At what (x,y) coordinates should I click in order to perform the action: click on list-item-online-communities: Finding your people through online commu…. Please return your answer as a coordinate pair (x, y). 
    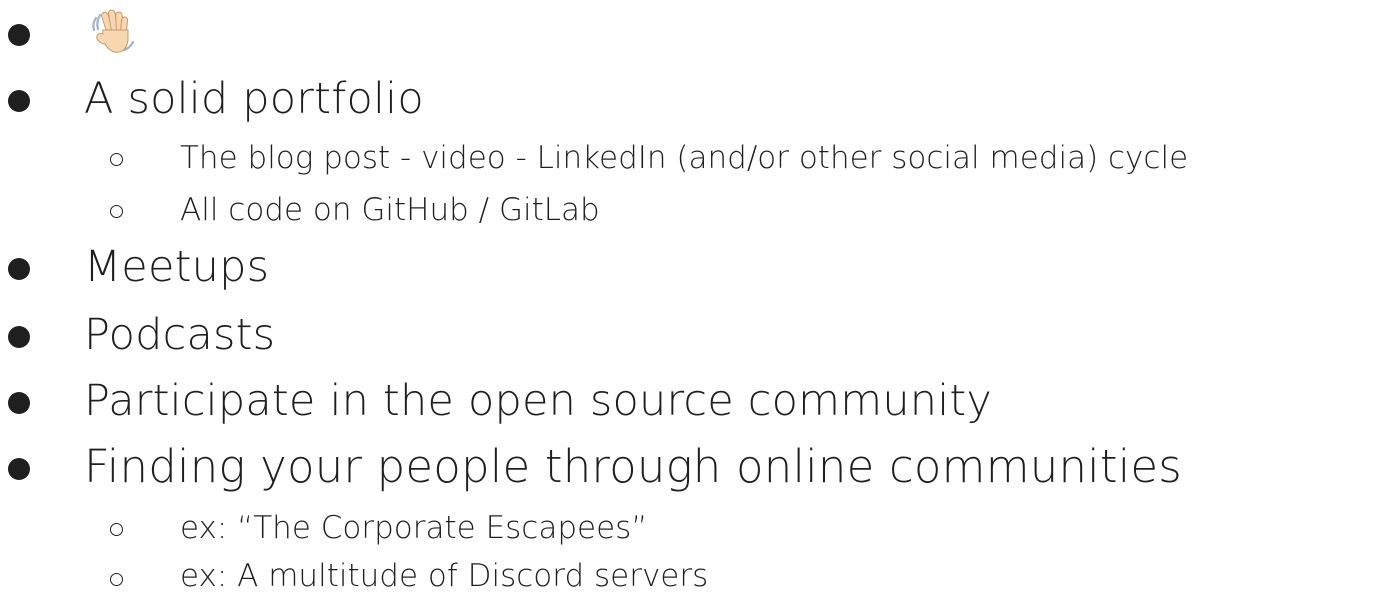
    Looking at the image, I should click on (633, 466).